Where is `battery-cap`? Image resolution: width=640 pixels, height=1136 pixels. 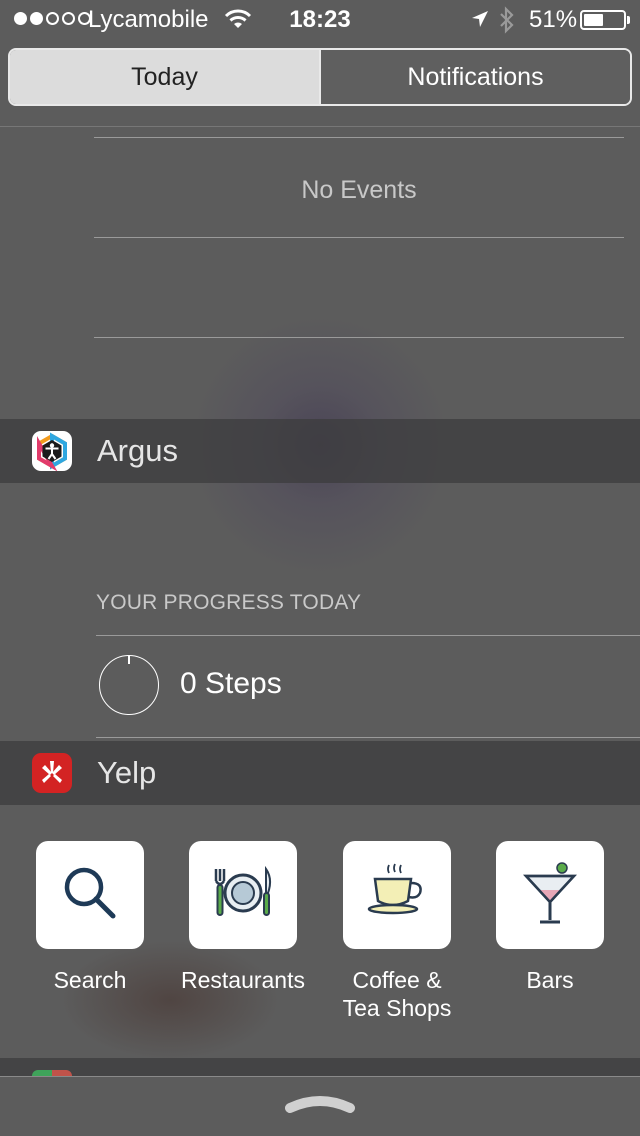 battery-cap is located at coordinates (628, 20).